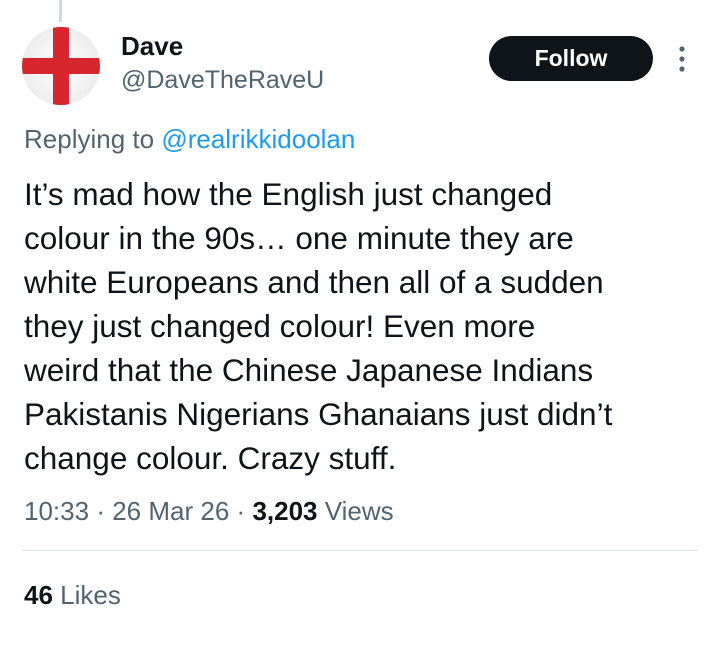 The width and height of the screenshot is (720, 648). I want to click on tweet-text-line: weird that the Chinese Japanese Indians, so click(309, 370).